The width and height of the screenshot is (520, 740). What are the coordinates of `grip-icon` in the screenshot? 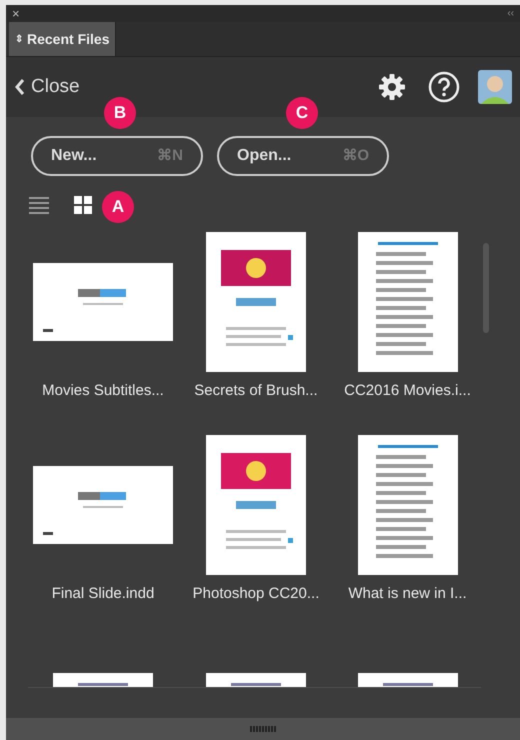 It's located at (263, 729).